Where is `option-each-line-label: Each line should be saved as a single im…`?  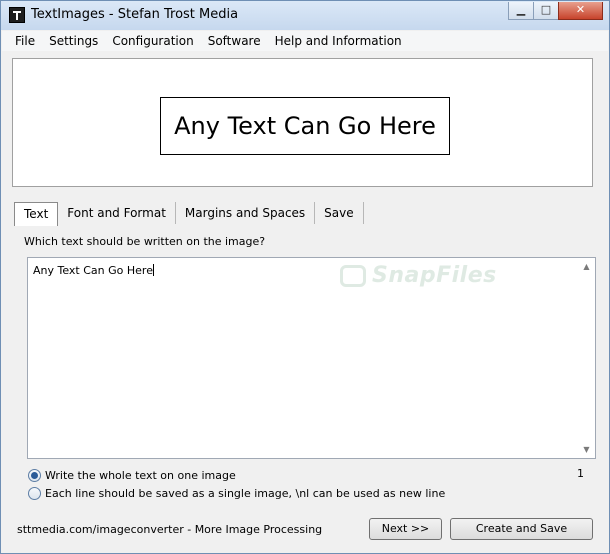
option-each-line-label: Each line should be saved as a single im… is located at coordinates (245, 493).